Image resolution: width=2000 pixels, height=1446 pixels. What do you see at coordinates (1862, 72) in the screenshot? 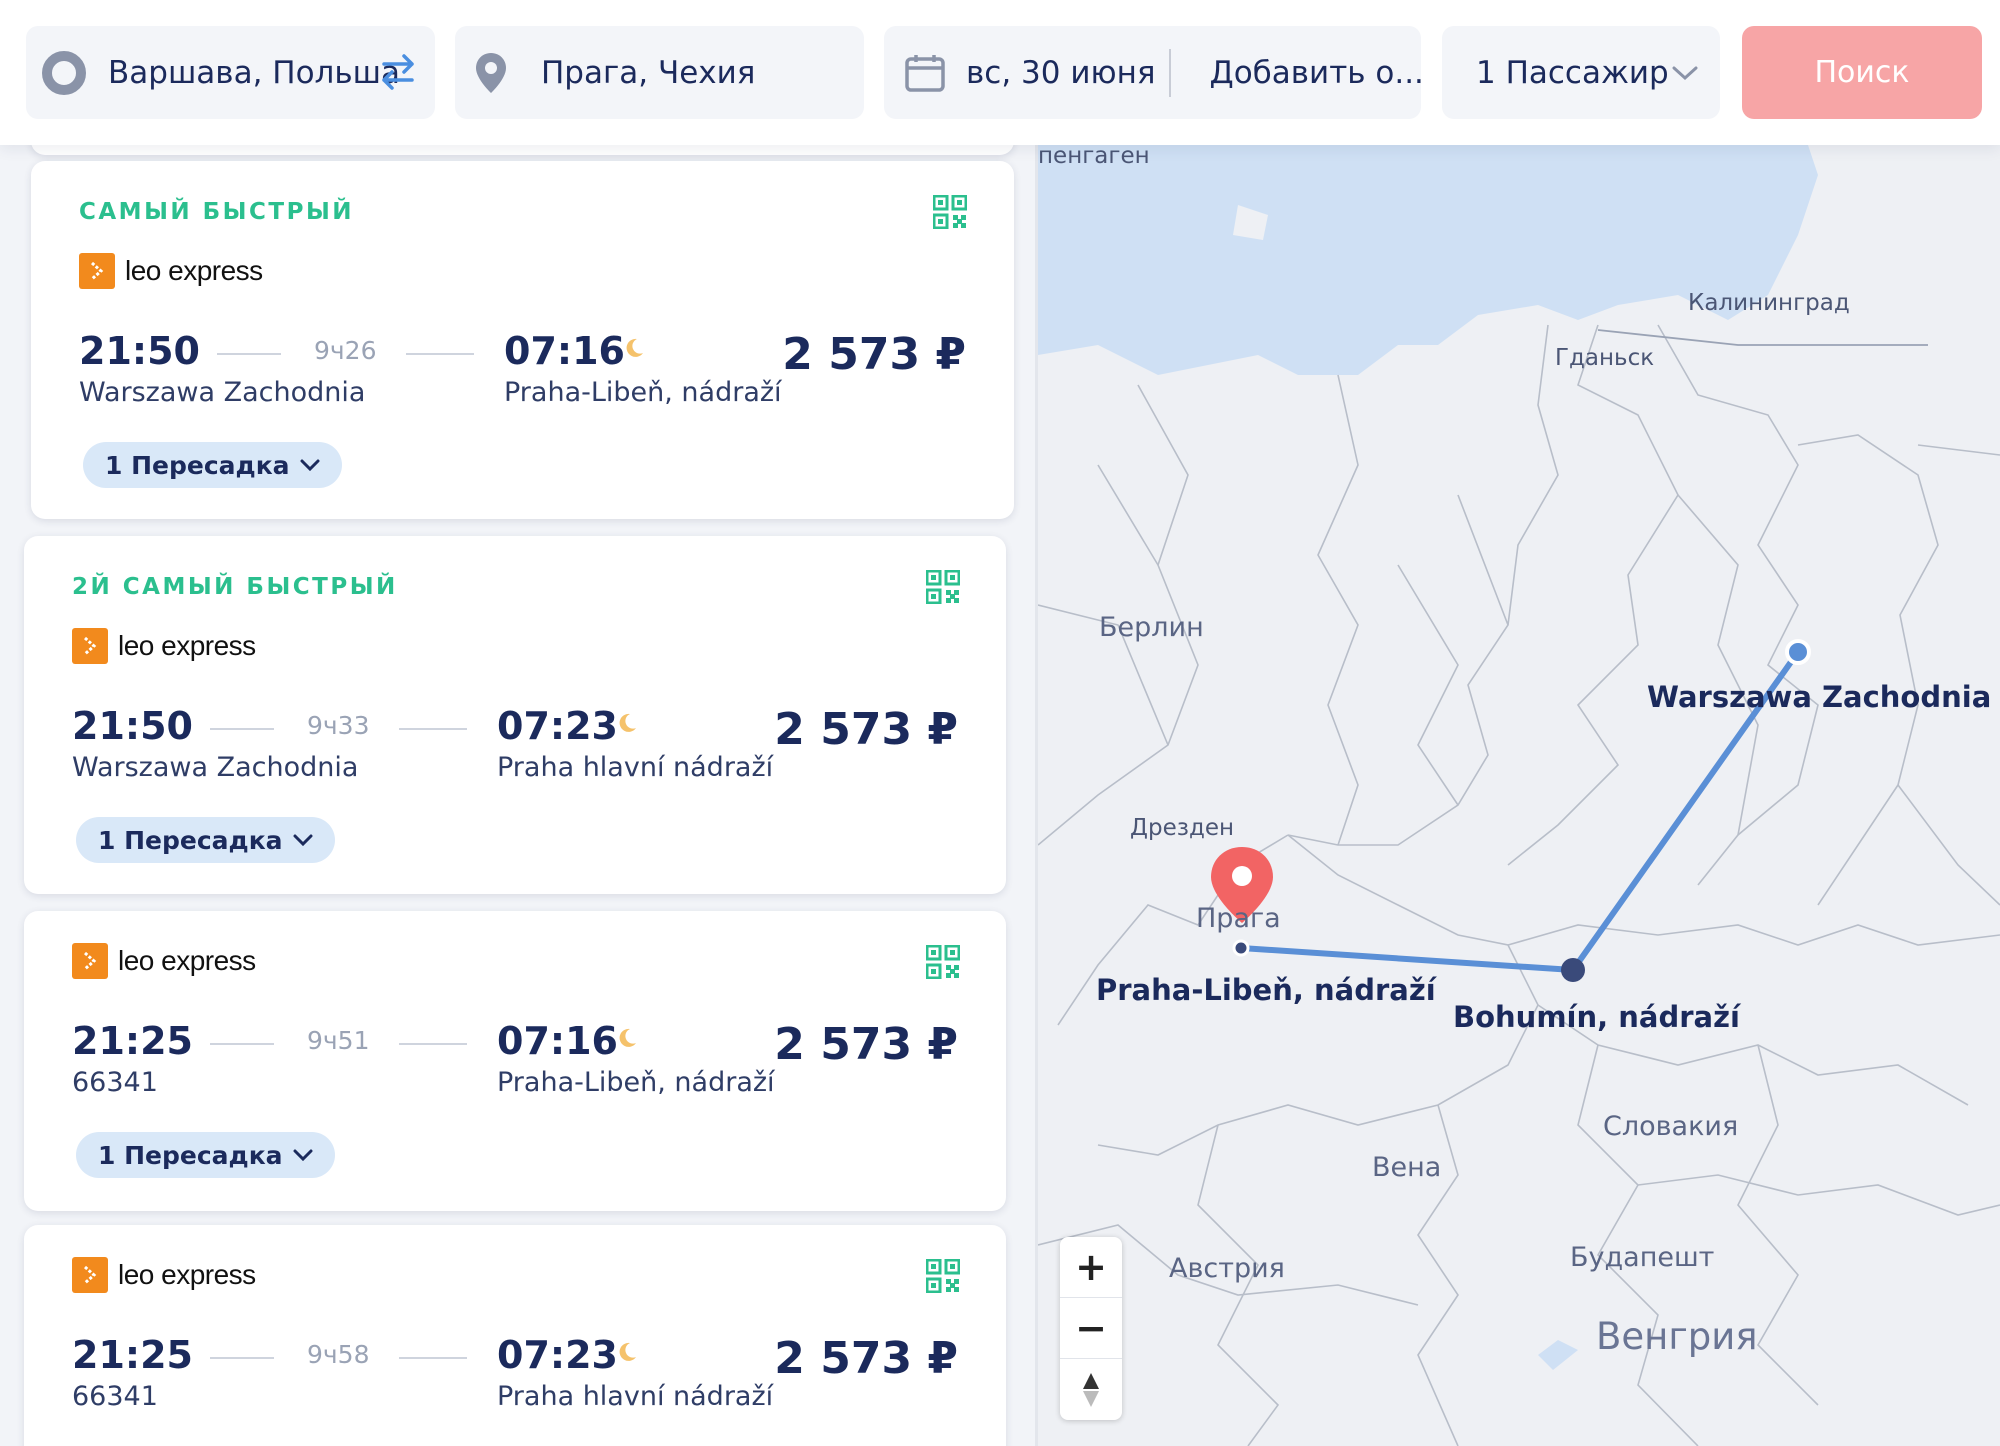
I see `search-button: Поиск` at bounding box center [1862, 72].